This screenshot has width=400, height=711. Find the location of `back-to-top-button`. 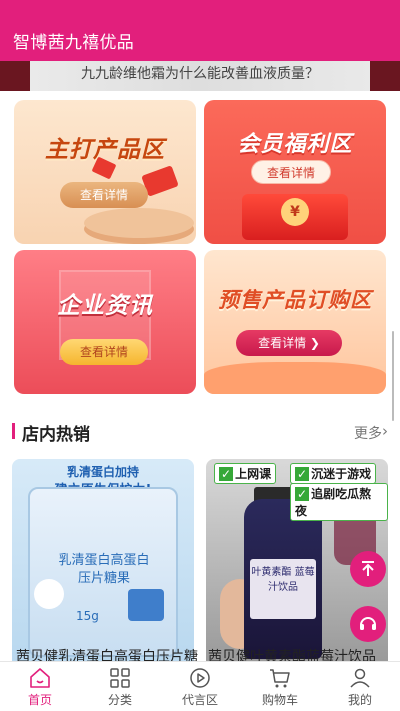

back-to-top-button is located at coordinates (368, 569).